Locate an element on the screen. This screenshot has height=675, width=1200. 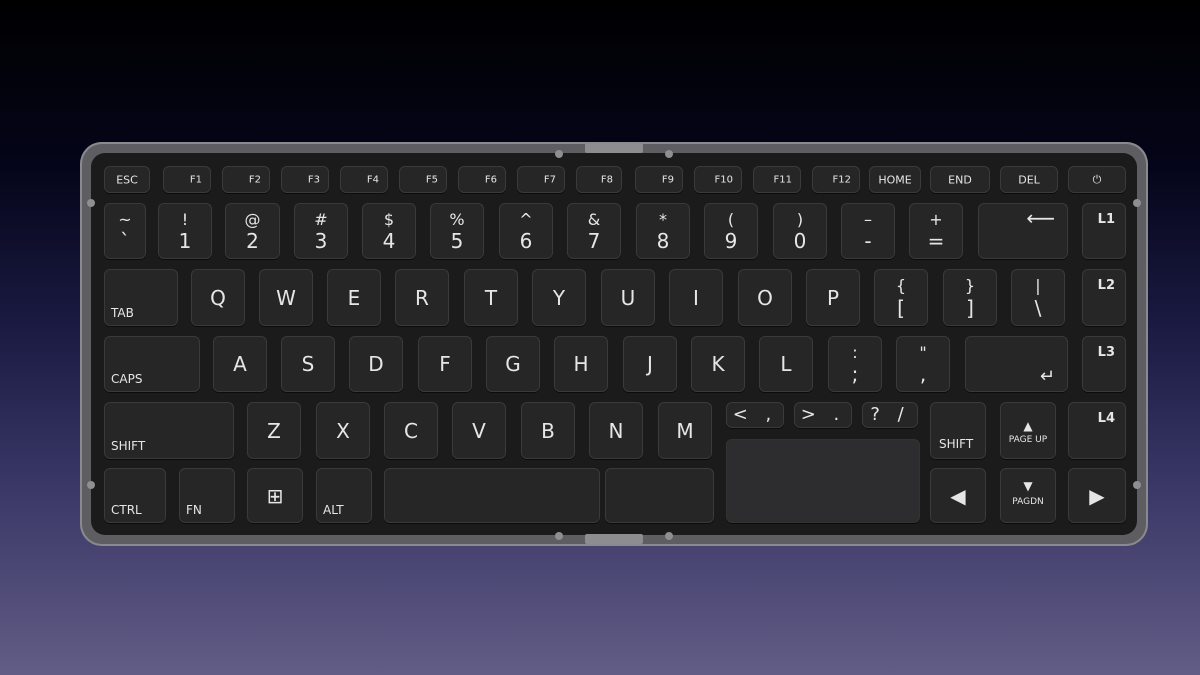
key-g: G is located at coordinates (513, 364).